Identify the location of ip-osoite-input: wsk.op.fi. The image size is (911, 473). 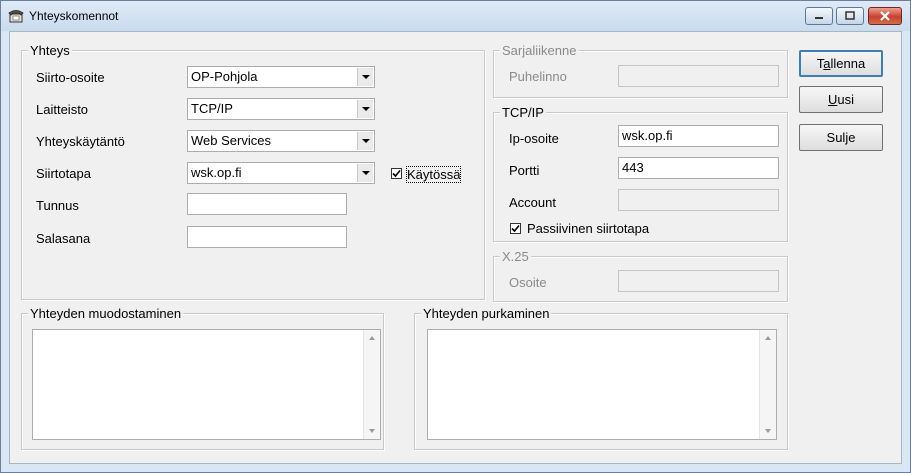
(698, 136).